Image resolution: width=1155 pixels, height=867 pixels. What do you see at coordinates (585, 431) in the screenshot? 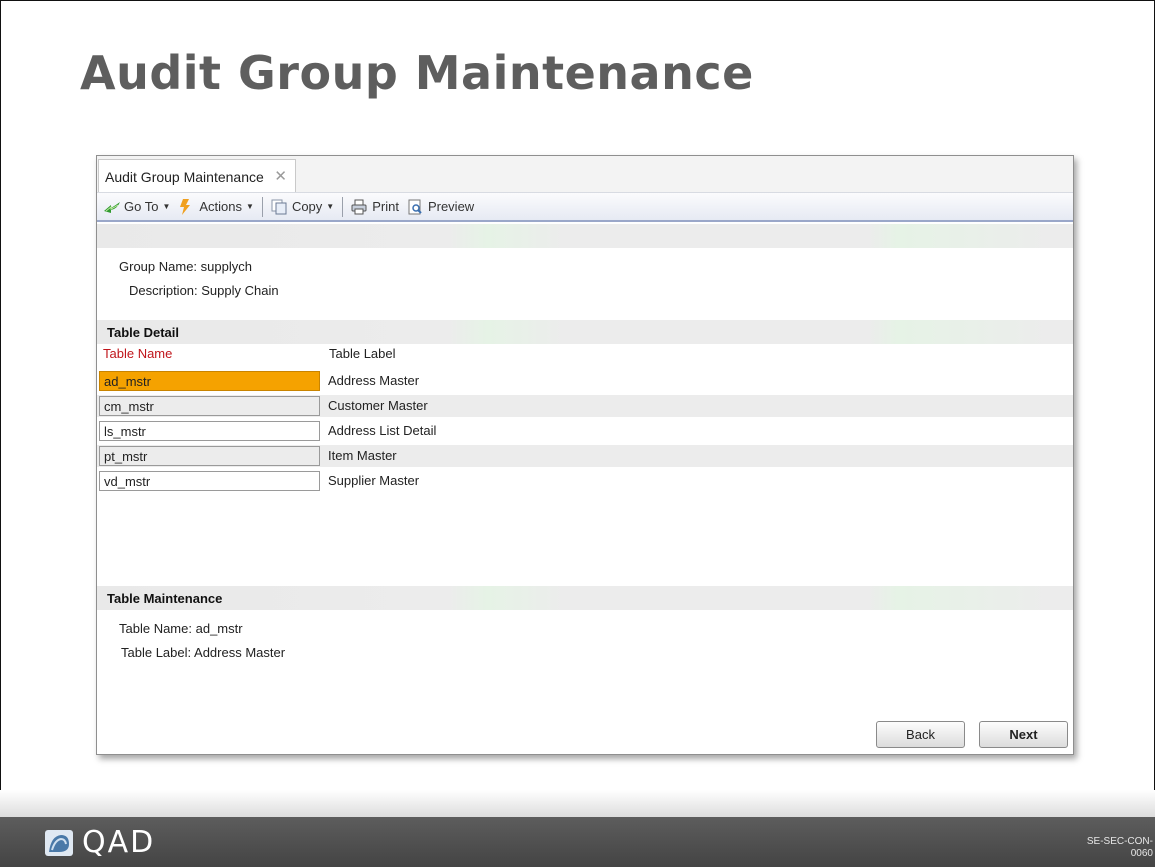
I see `table-row: ls_mstr Address List Detail` at bounding box center [585, 431].